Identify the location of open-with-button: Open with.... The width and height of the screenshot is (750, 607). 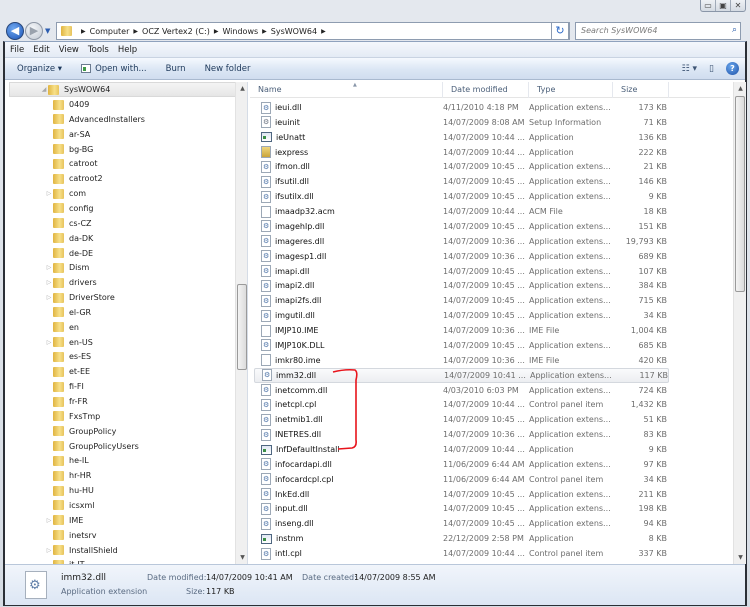
(114, 69).